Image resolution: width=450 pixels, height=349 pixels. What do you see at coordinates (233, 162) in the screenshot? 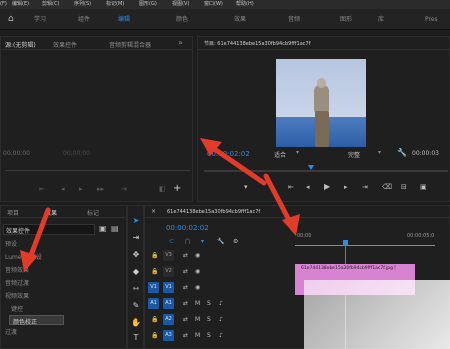
I see `arrow-to-timecode` at bounding box center [233, 162].